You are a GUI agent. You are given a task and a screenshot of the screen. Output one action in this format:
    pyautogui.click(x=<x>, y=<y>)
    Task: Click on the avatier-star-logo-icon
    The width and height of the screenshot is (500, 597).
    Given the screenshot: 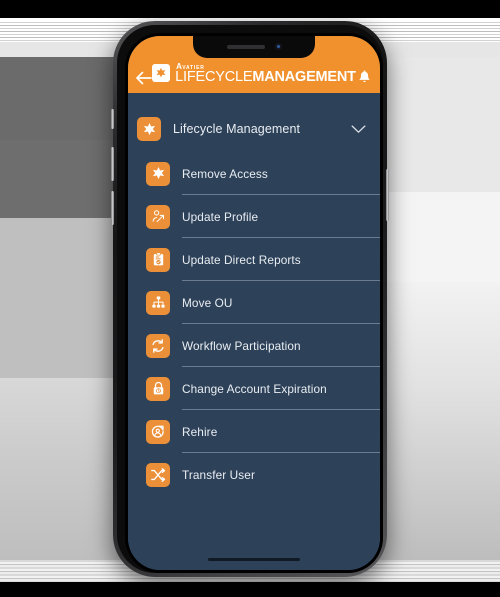 What is the action you would take?
    pyautogui.click(x=161, y=73)
    